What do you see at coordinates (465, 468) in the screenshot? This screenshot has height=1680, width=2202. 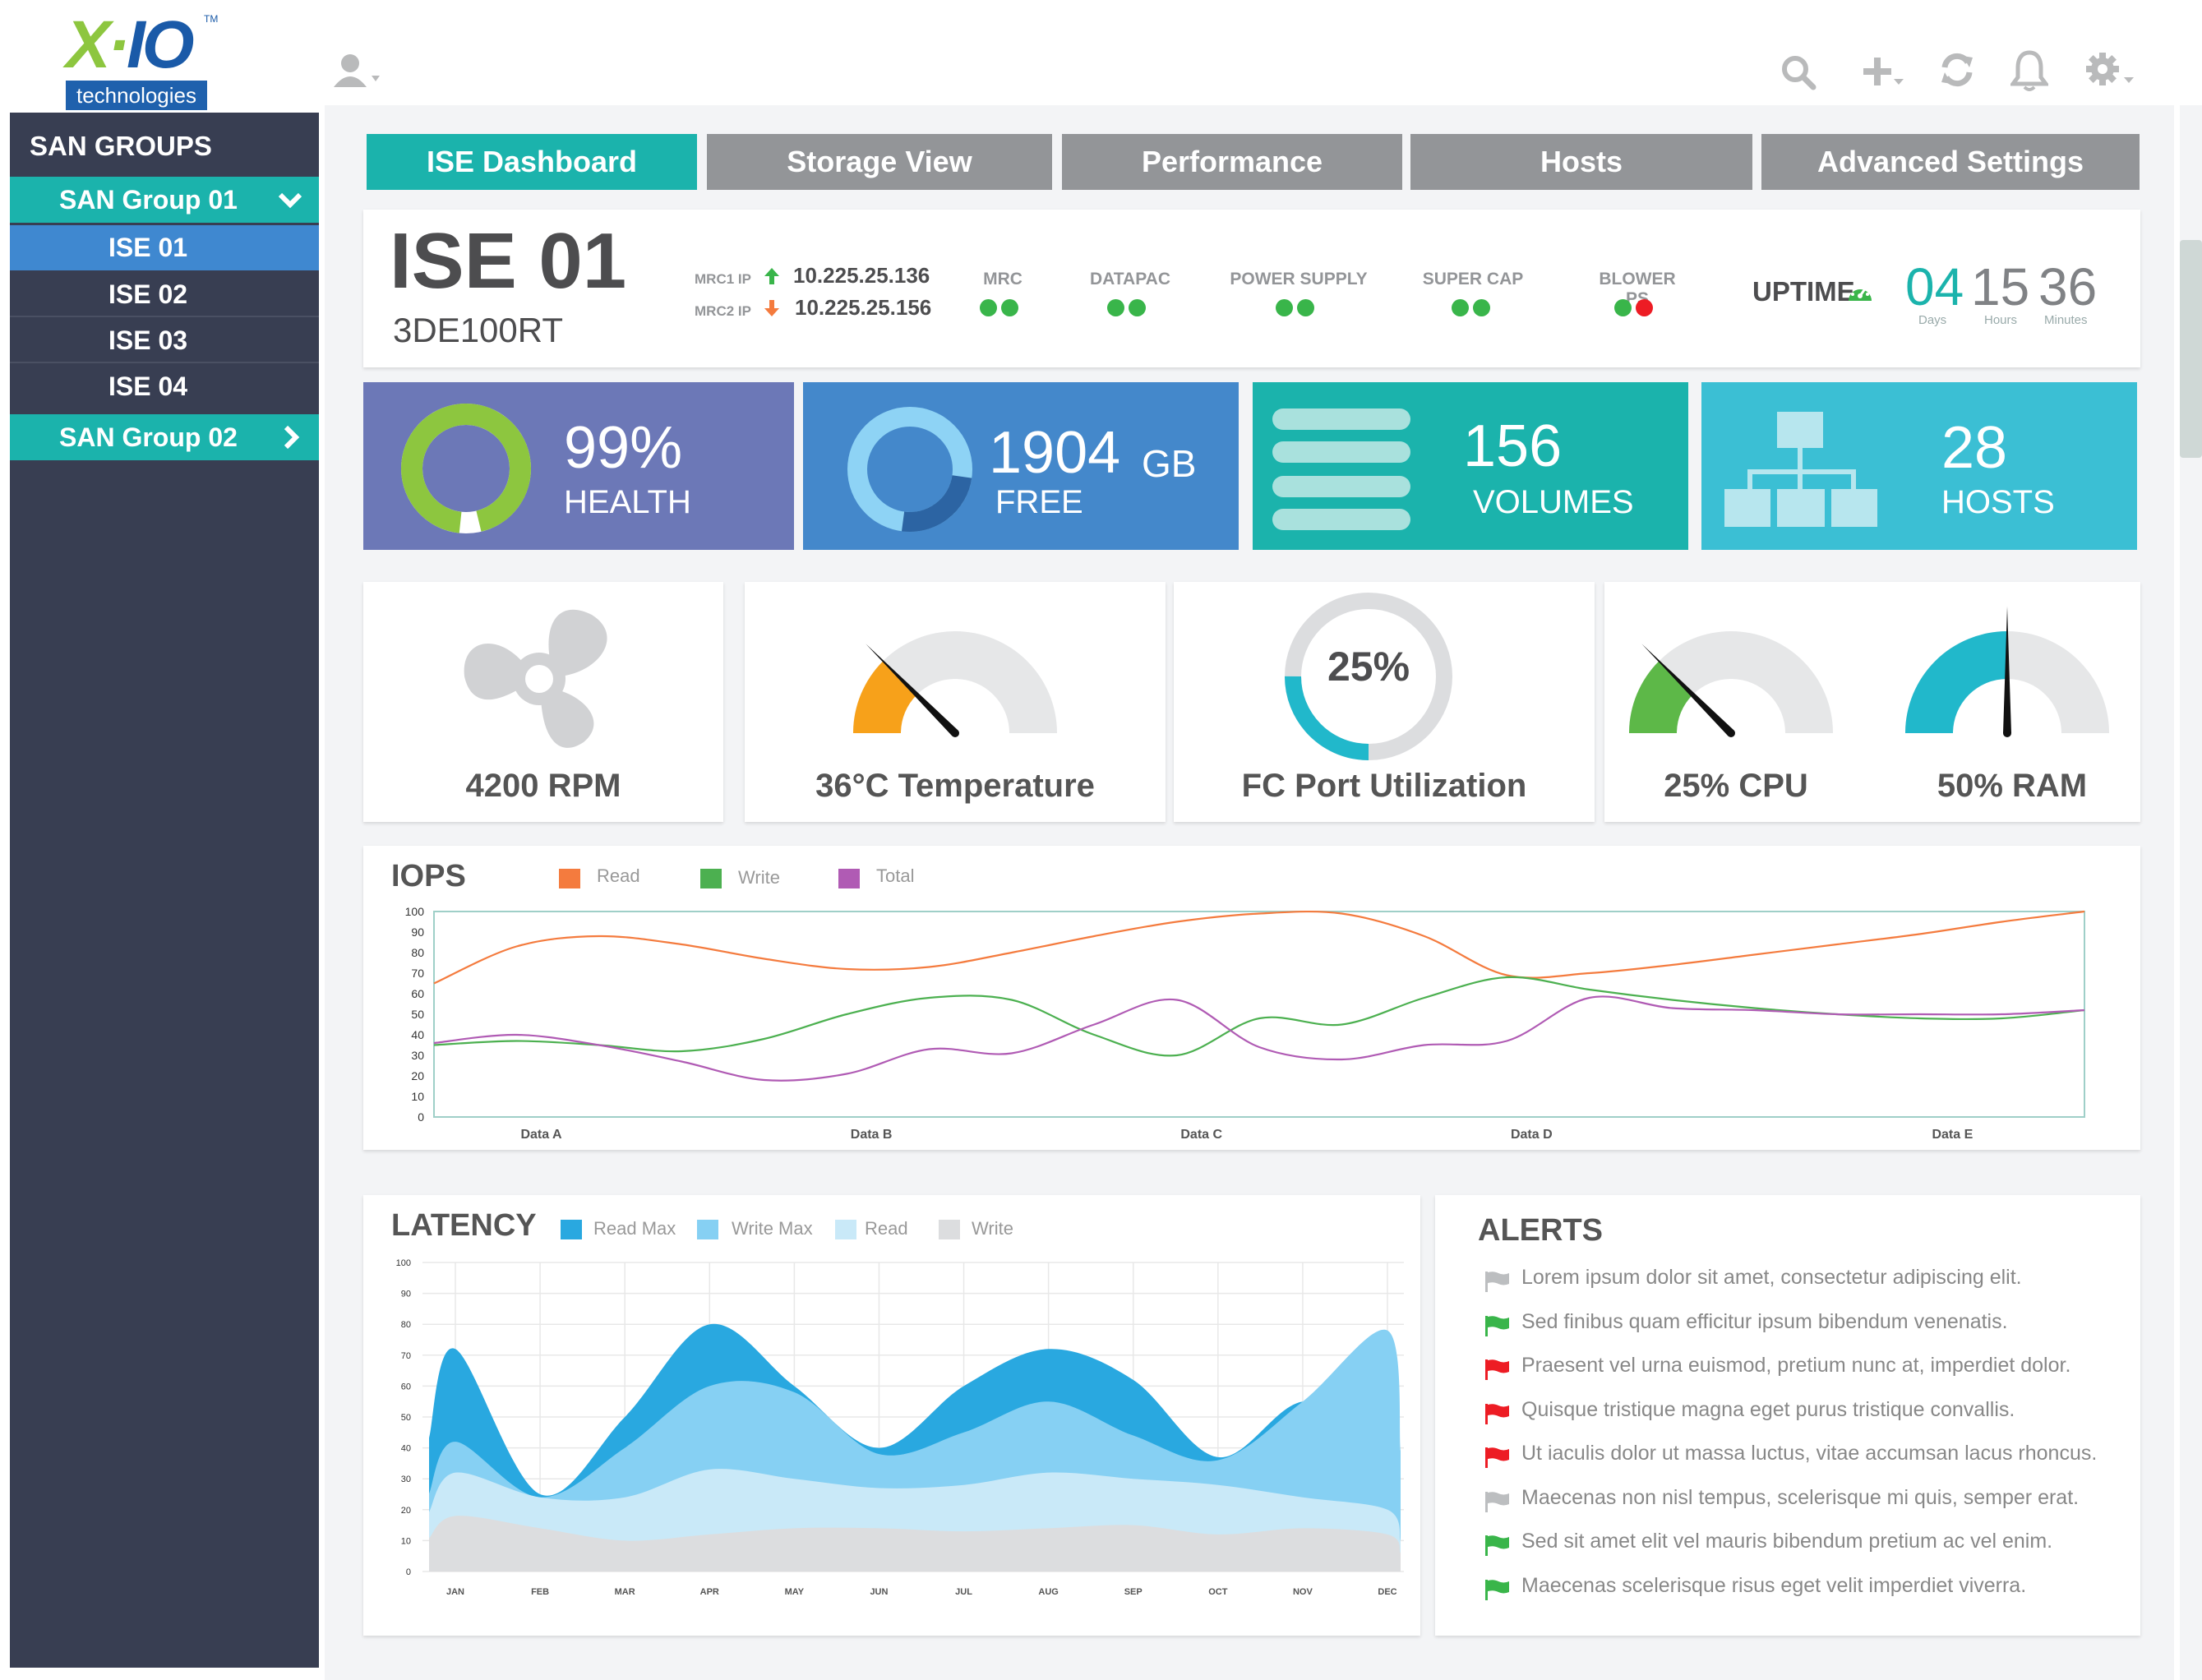 I see `health-ring` at bounding box center [465, 468].